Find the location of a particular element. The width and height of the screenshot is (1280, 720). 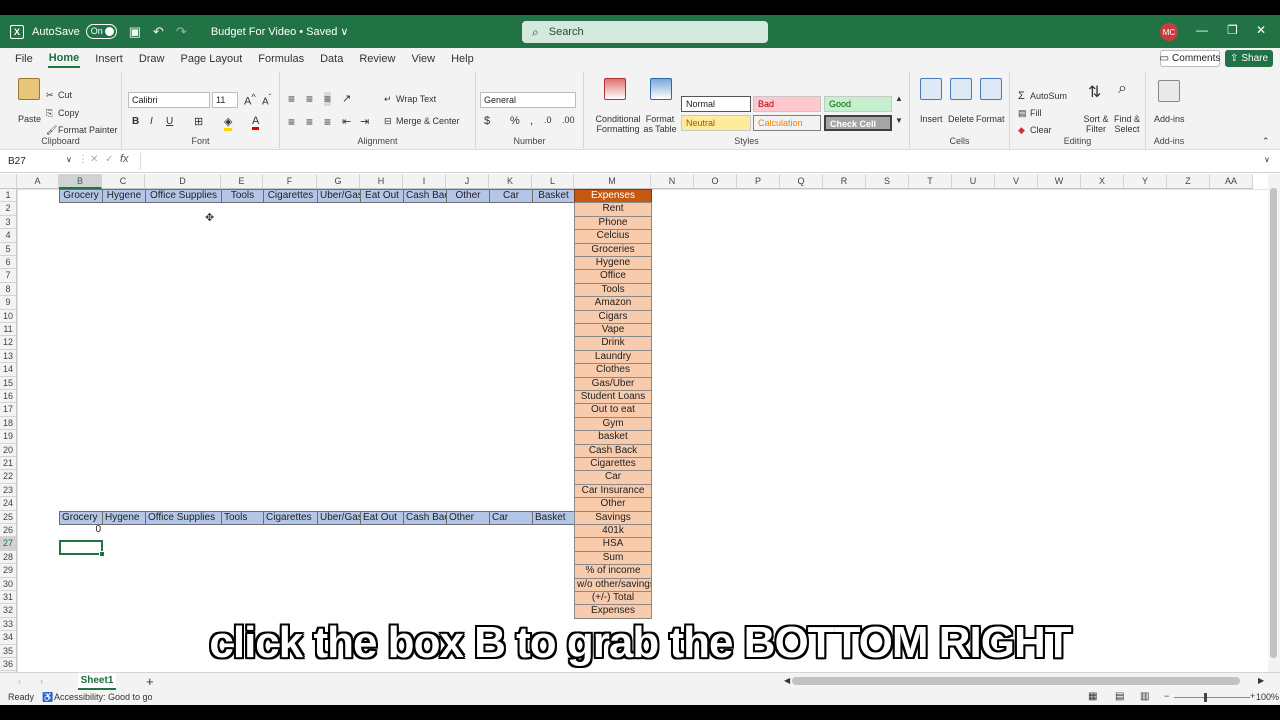

column-header-d: D is located at coordinates (183, 181).